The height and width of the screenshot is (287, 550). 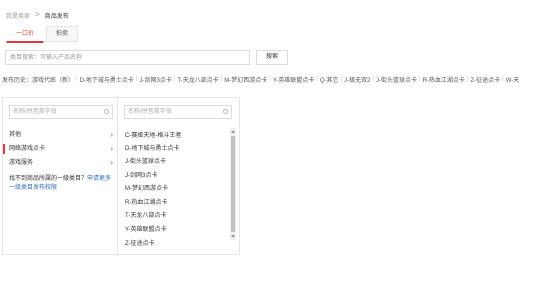 I want to click on scrollbar-thumb, so click(x=233, y=184).